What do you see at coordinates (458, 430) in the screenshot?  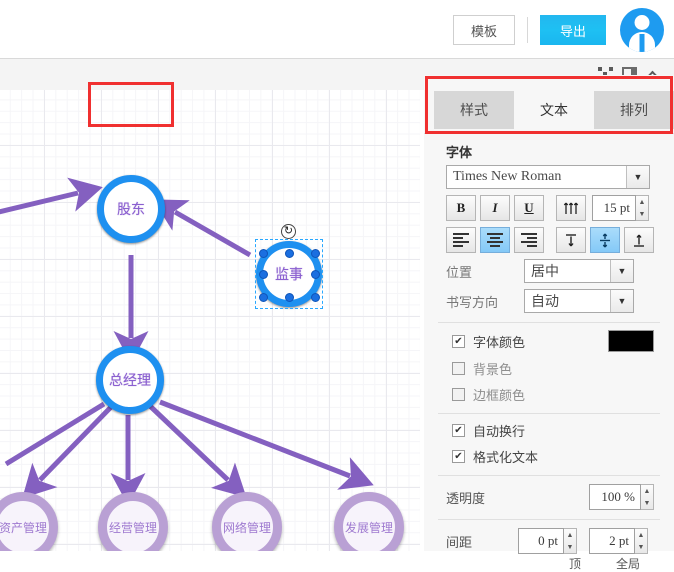 I see `word-wrap-checkbox: ✔` at bounding box center [458, 430].